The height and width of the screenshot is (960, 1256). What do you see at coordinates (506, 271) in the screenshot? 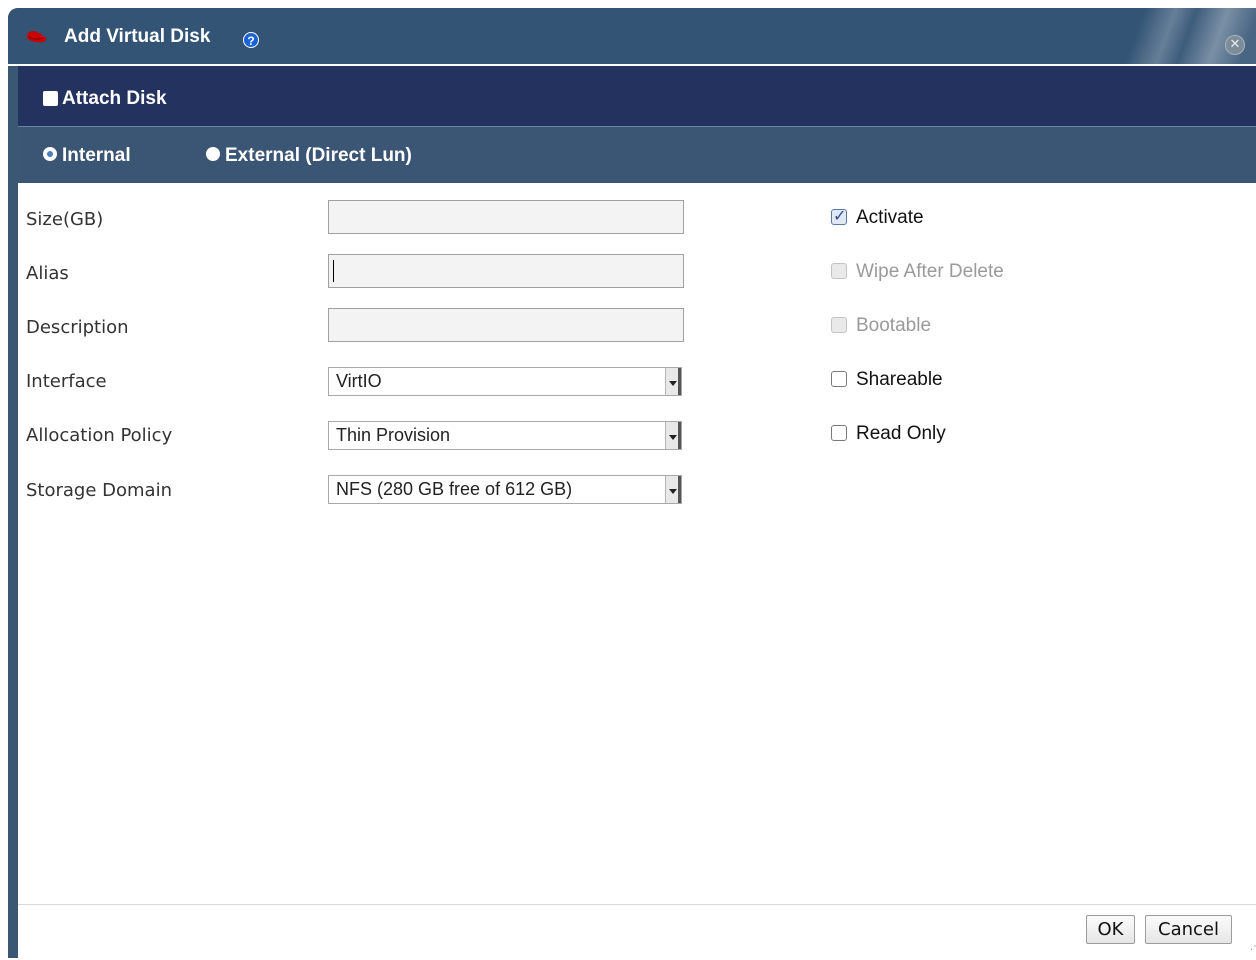
I see `alias-input` at bounding box center [506, 271].